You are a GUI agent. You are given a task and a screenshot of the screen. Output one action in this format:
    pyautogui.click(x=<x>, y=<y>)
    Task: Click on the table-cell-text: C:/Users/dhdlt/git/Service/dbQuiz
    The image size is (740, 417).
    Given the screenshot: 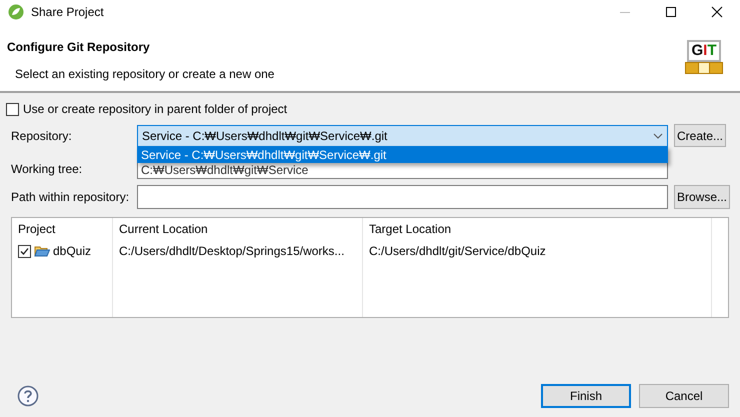 What is the action you would take?
    pyautogui.click(x=457, y=251)
    